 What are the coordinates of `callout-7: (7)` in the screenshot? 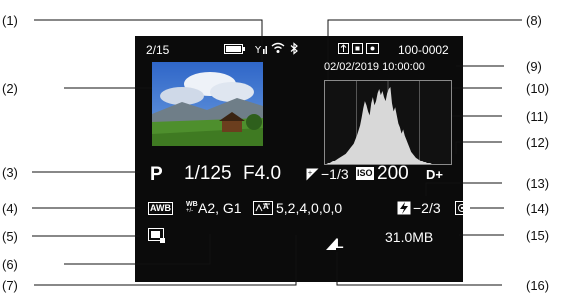 It's located at (10, 285).